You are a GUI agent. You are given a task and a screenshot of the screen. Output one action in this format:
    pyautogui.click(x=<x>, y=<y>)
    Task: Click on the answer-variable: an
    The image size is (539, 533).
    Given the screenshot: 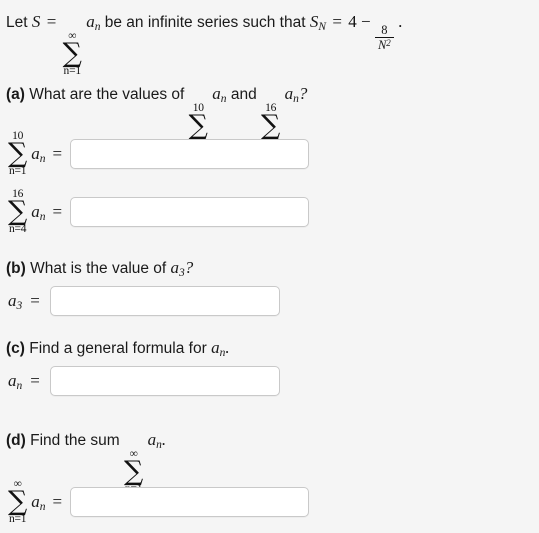 What is the action you would take?
    pyautogui.click(x=15, y=381)
    